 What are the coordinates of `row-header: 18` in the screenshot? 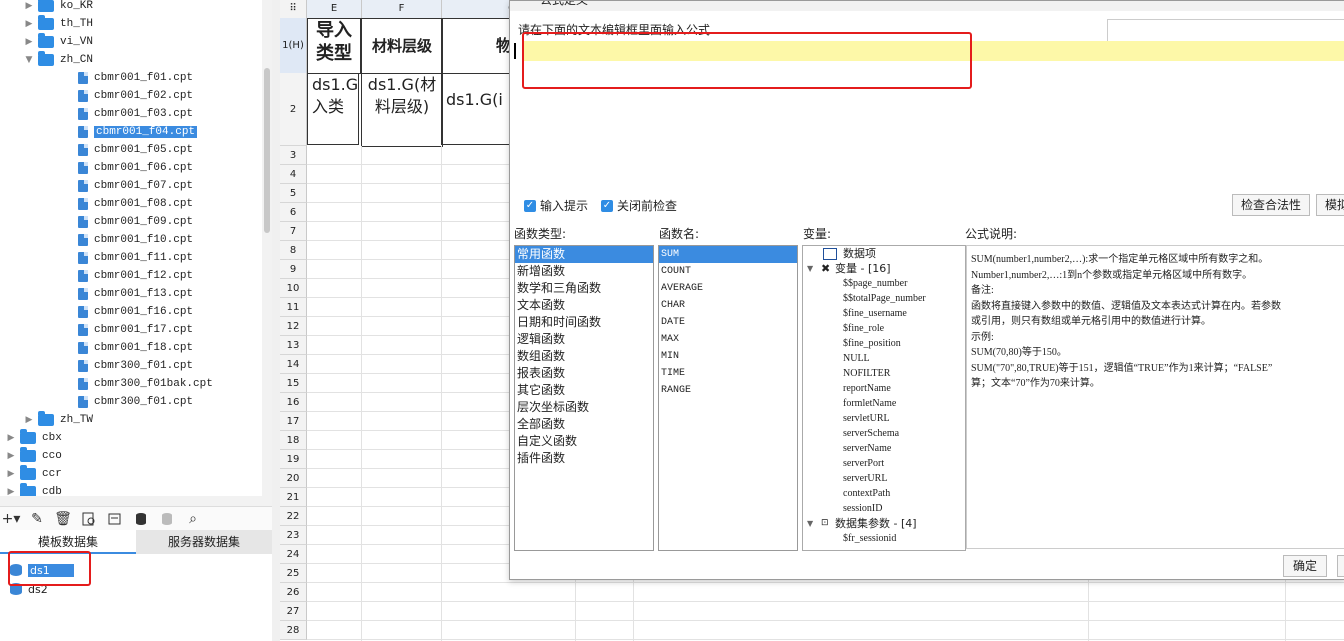 It's located at (293, 440).